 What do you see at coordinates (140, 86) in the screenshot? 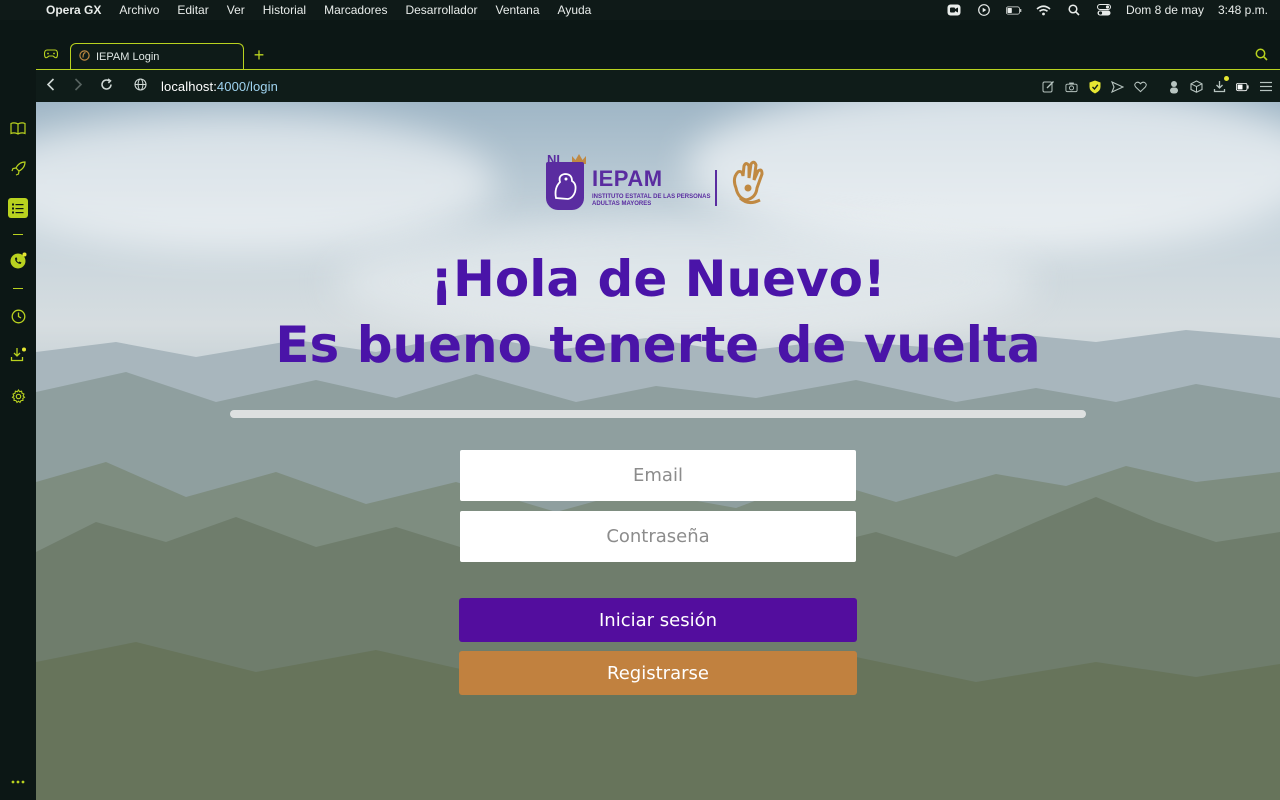
I see `site-info-globe-icon` at bounding box center [140, 86].